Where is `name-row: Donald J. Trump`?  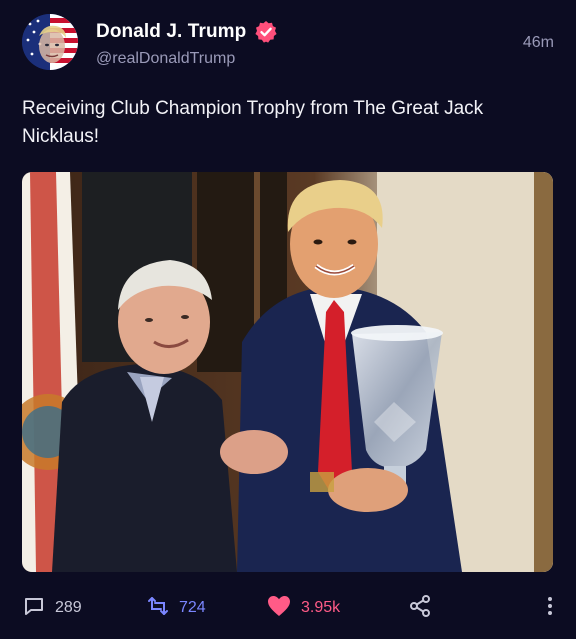
name-row: Donald J. Trump is located at coordinates (187, 32).